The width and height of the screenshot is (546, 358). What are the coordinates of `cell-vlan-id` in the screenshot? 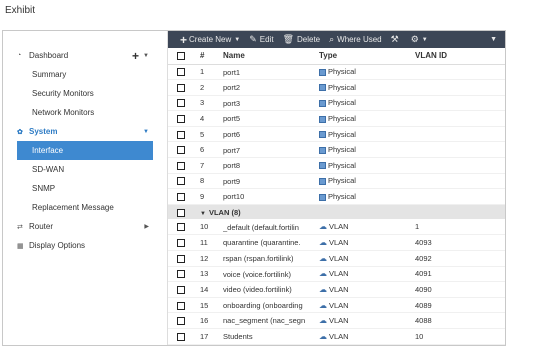 It's located at (458, 150).